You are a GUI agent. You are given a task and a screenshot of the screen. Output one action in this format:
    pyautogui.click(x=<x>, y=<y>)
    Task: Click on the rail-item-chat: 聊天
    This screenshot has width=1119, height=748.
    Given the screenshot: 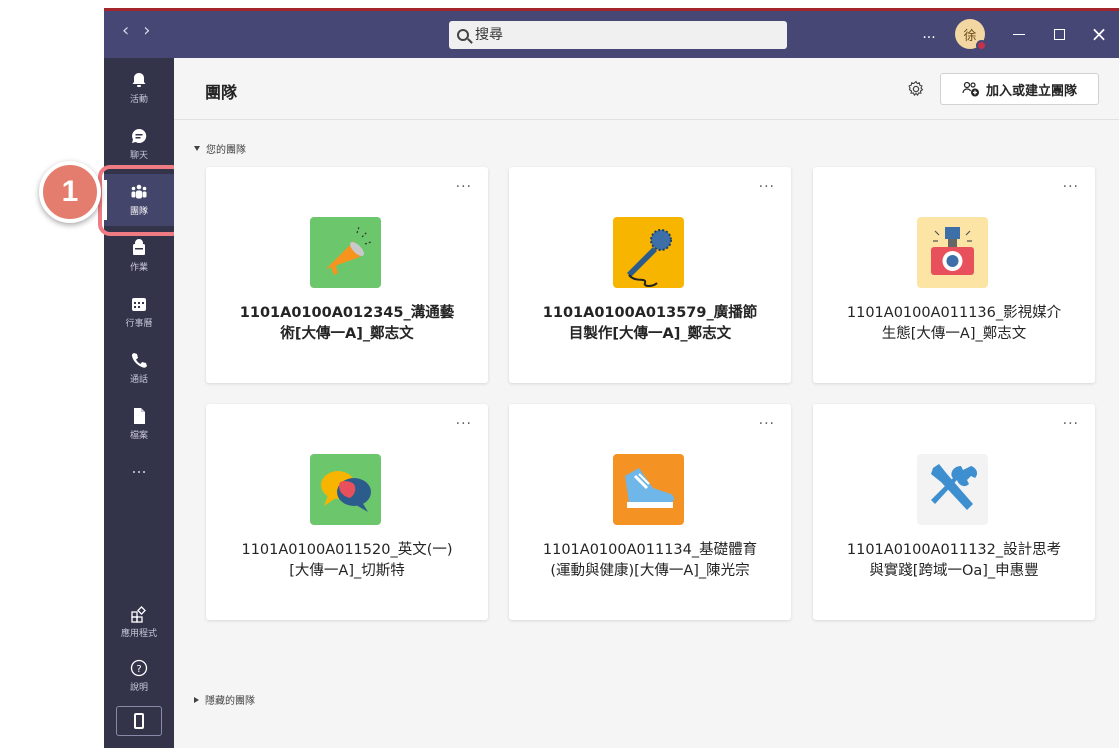 What is the action you would take?
    pyautogui.click(x=139, y=144)
    